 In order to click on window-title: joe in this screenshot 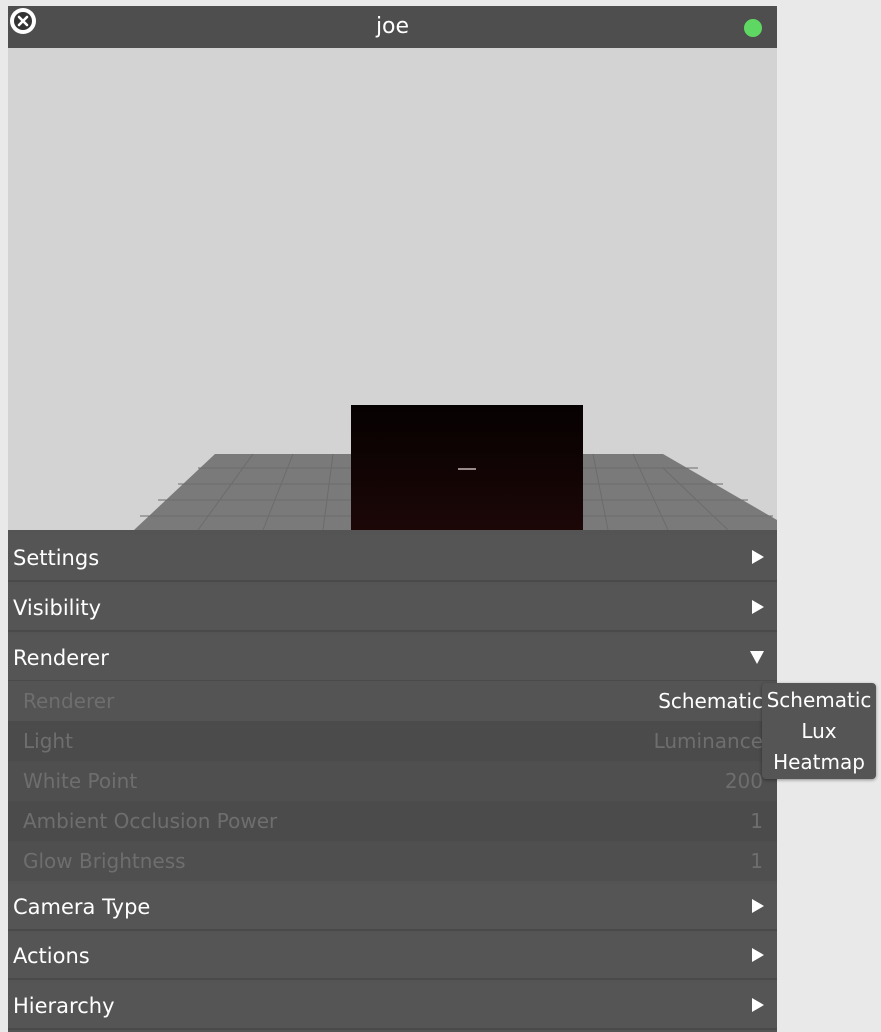, I will do `click(392, 26)`.